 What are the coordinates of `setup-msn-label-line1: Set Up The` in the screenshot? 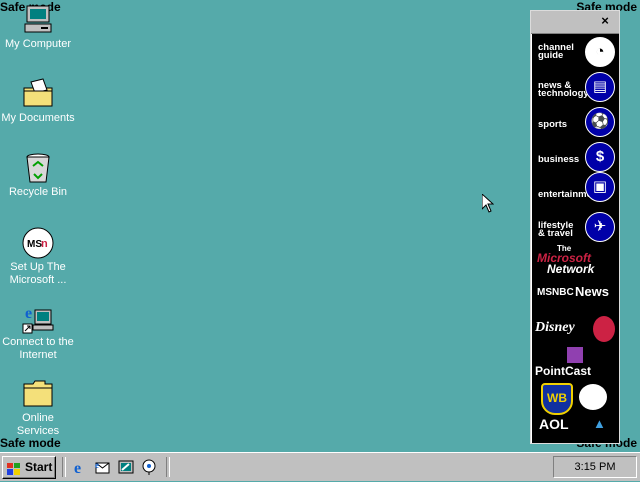 It's located at (38, 267).